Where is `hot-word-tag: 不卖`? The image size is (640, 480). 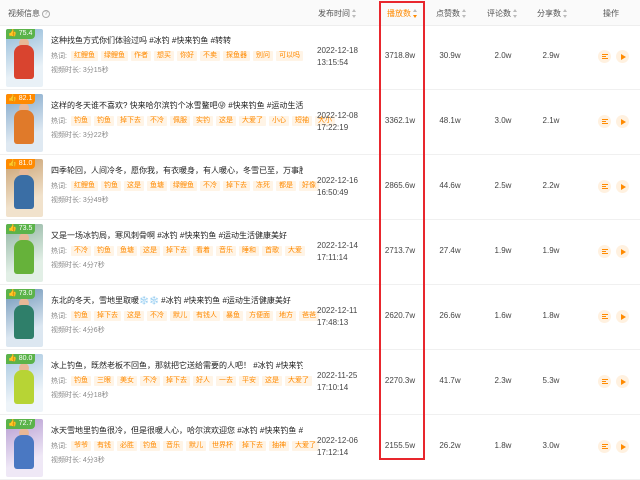 hot-word-tag: 不卖 is located at coordinates (209, 55).